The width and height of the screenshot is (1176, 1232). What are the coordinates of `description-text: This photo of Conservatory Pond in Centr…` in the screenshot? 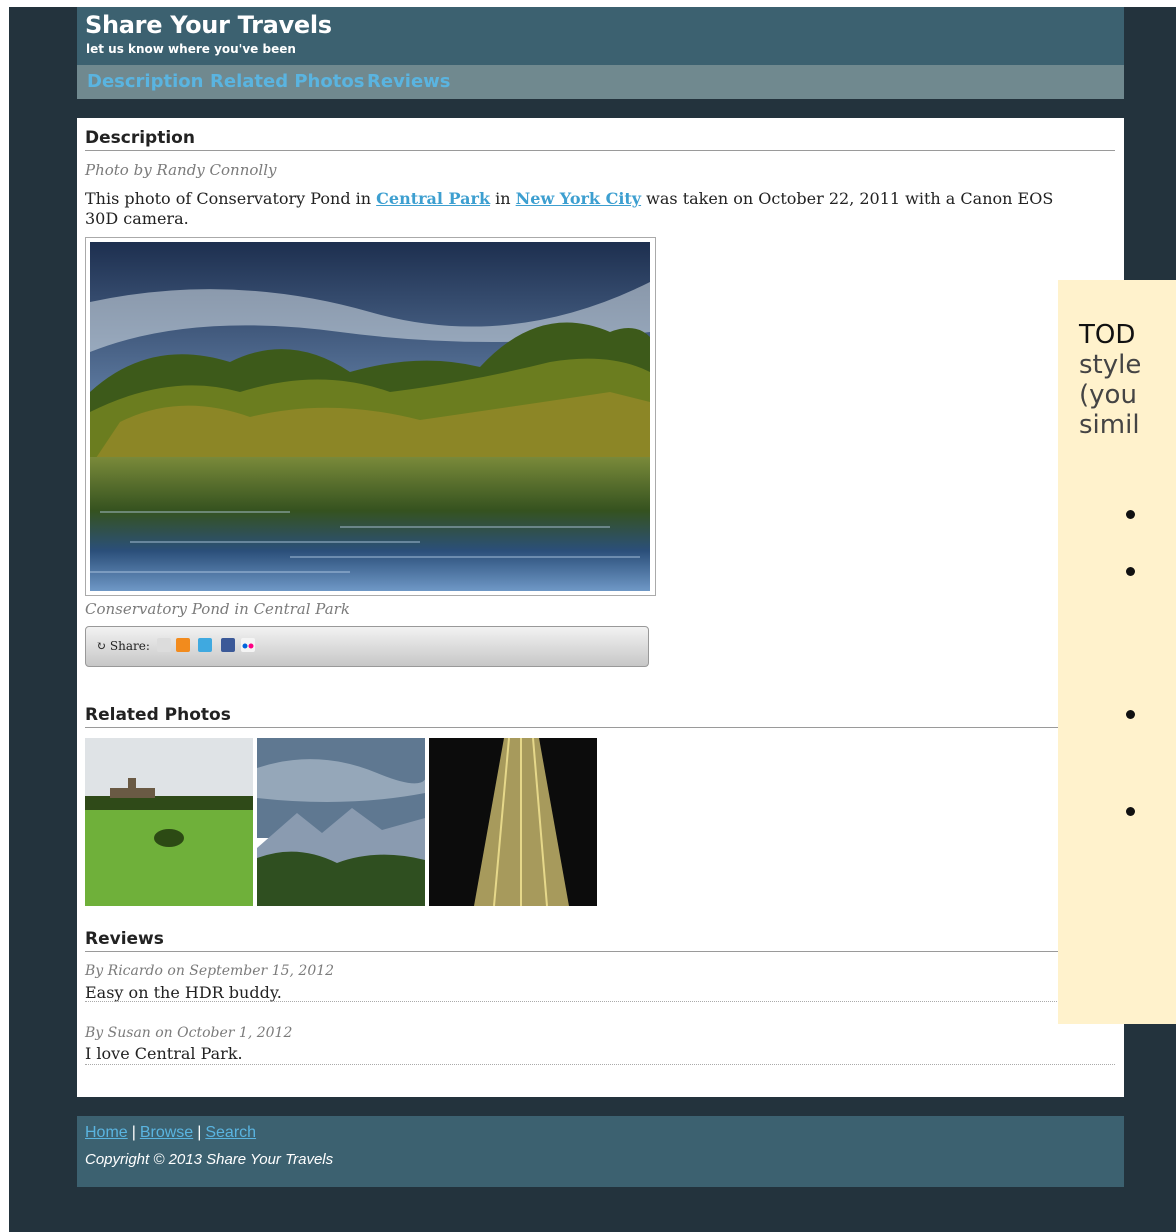 It's located at (585, 209).